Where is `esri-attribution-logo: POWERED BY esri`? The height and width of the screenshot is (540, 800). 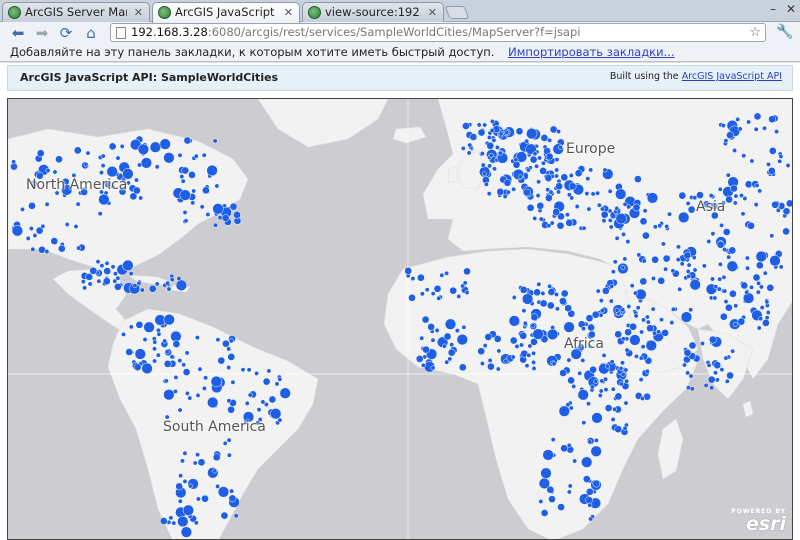 esri-attribution-logo: POWERED BY esri is located at coordinates (758, 521).